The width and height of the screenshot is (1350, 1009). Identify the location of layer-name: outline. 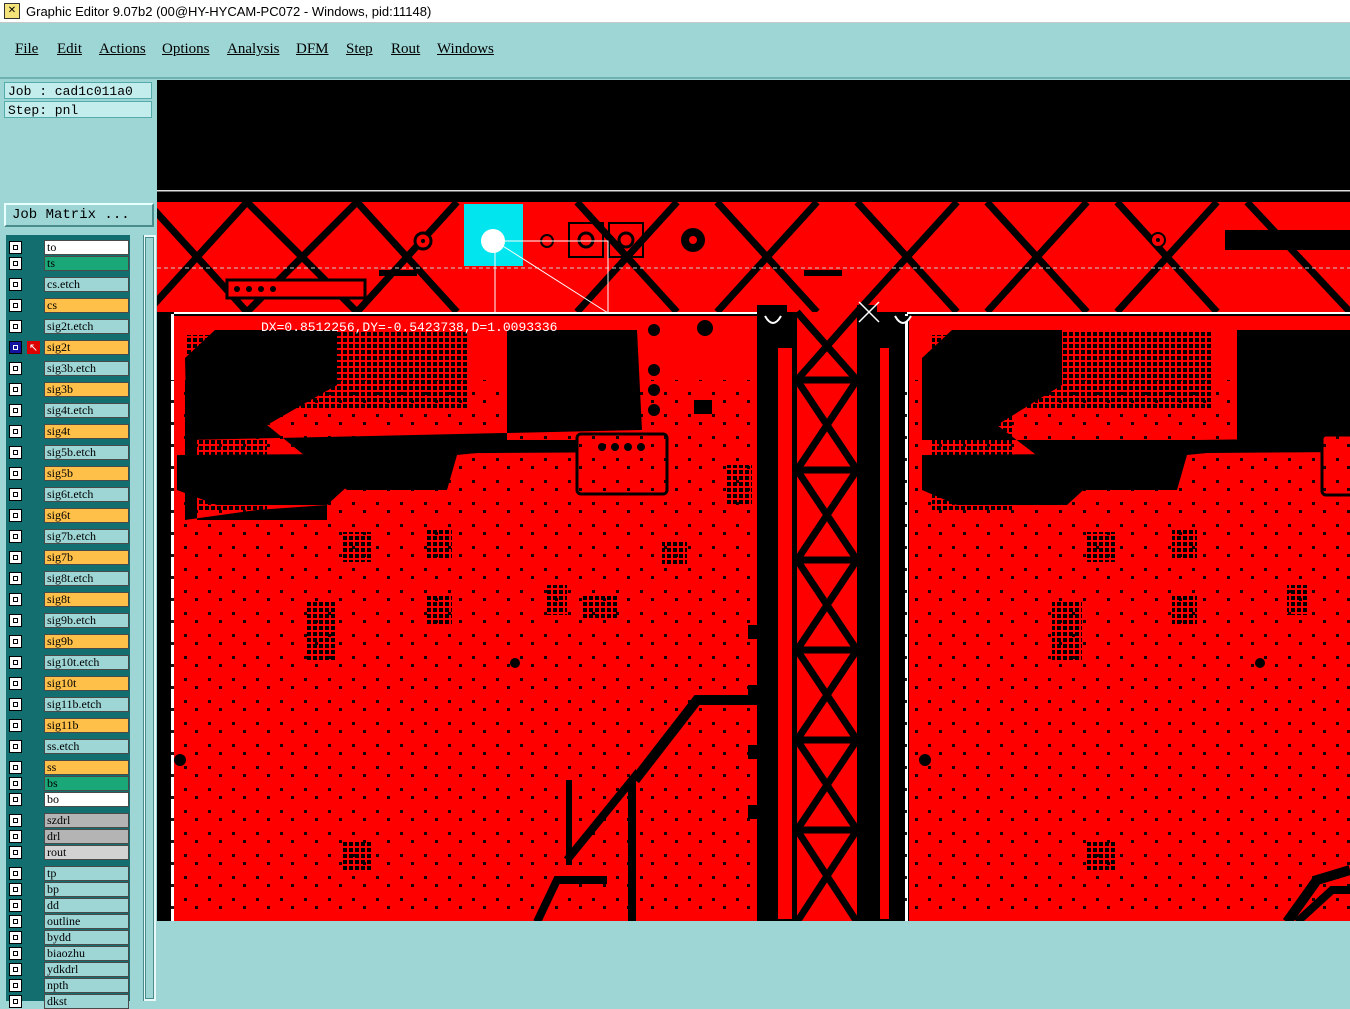
(86, 921).